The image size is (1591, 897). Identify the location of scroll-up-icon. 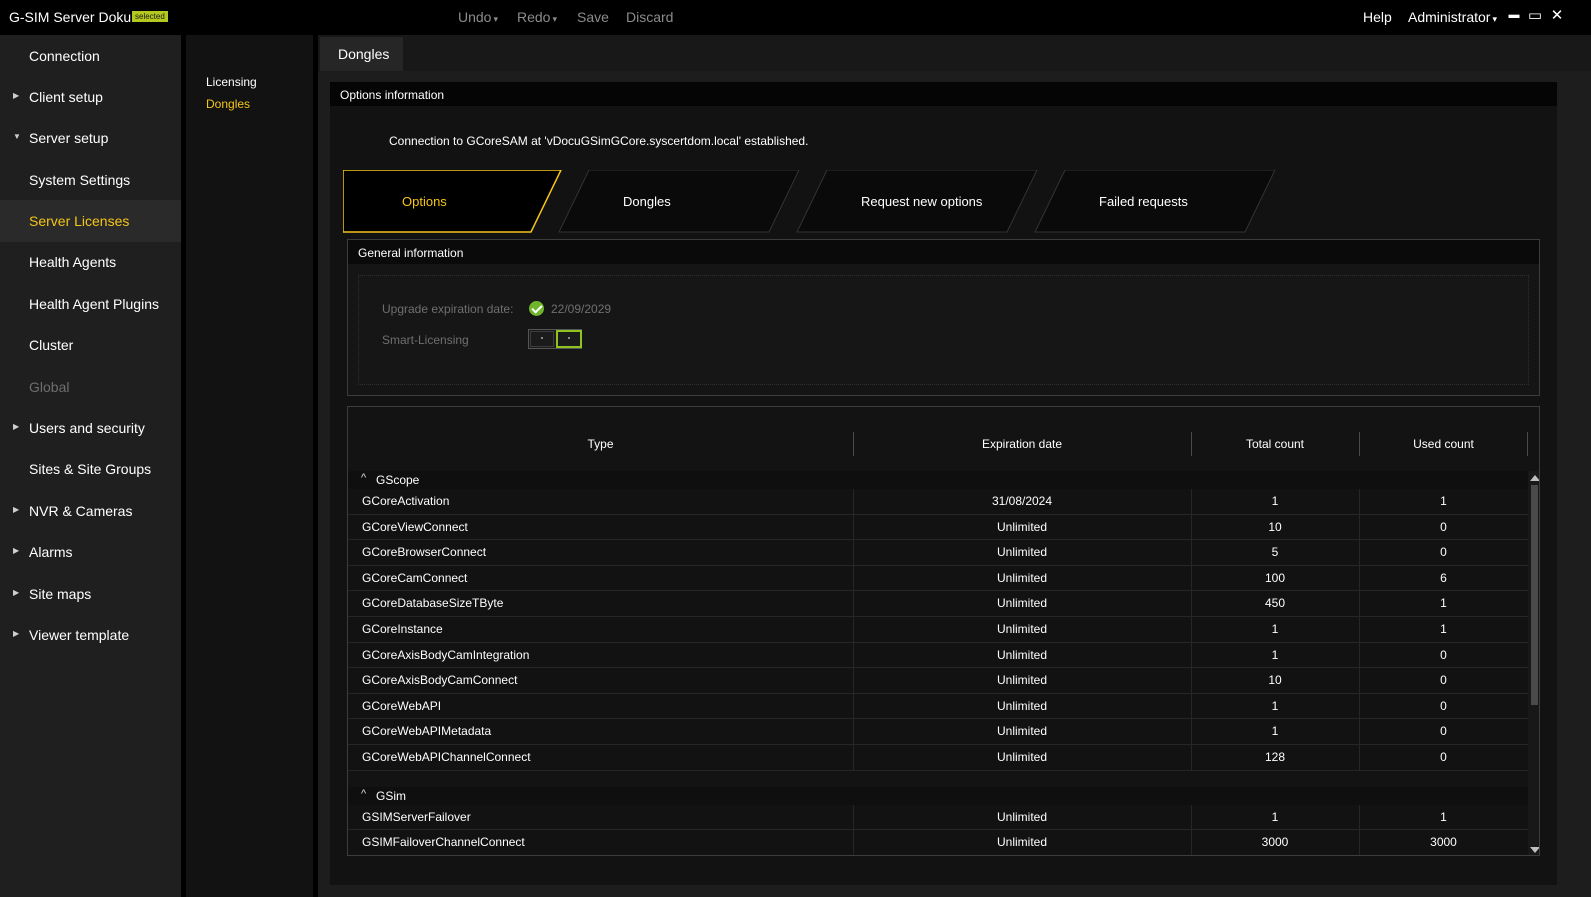
(1534, 478).